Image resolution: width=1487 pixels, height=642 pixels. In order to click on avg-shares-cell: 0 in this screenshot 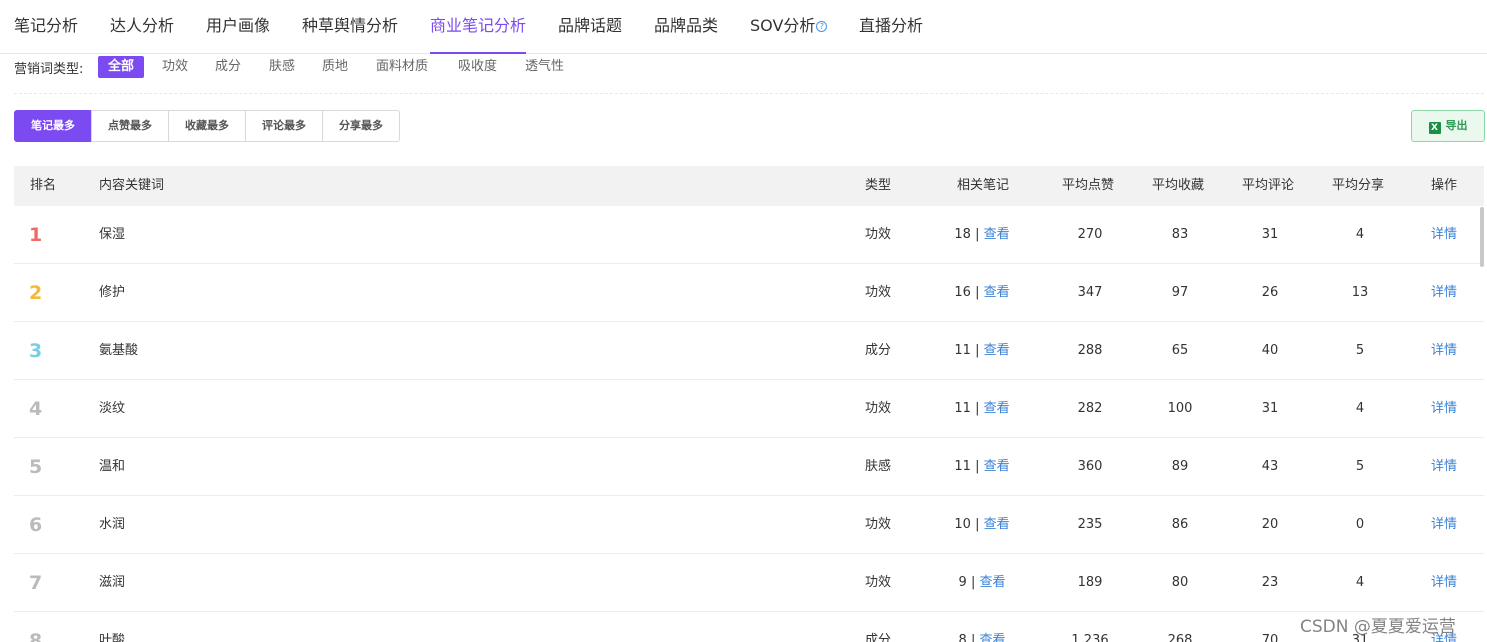, I will do `click(1360, 524)`.